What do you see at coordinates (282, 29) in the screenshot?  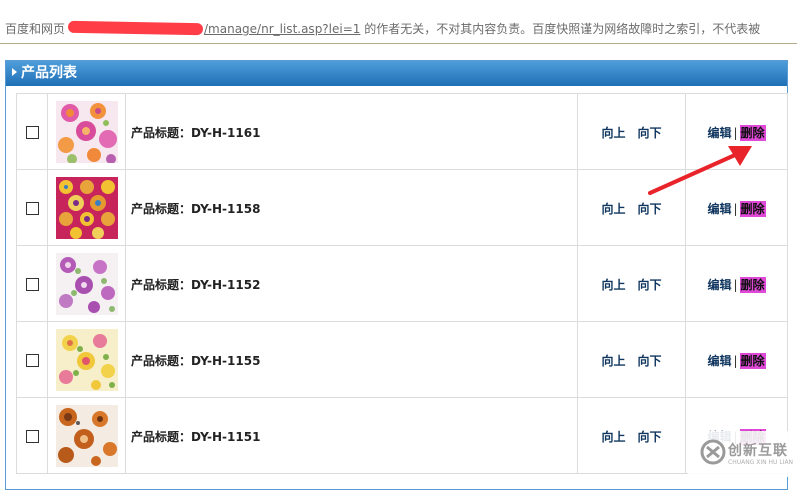 I see `cache-url-link: /manage/nr_list.asp?lei=1` at bounding box center [282, 29].